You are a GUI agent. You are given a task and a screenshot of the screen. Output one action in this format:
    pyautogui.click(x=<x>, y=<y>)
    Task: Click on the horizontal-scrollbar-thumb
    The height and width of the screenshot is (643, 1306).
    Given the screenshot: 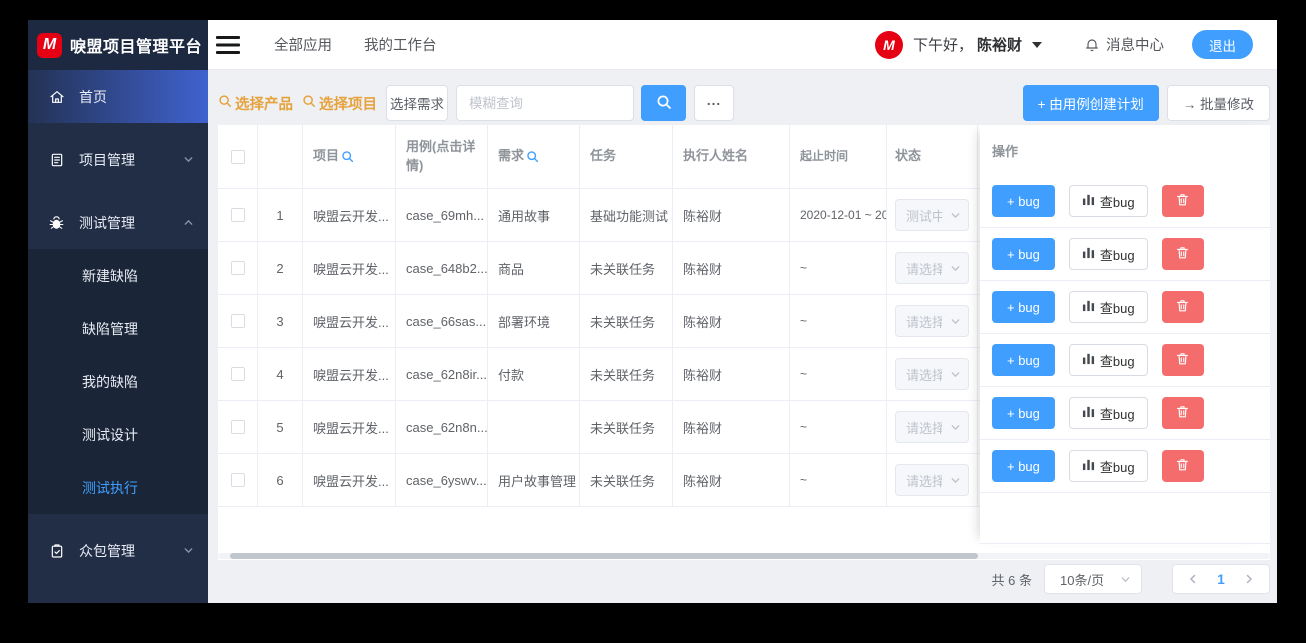 What is the action you would take?
    pyautogui.click(x=604, y=556)
    